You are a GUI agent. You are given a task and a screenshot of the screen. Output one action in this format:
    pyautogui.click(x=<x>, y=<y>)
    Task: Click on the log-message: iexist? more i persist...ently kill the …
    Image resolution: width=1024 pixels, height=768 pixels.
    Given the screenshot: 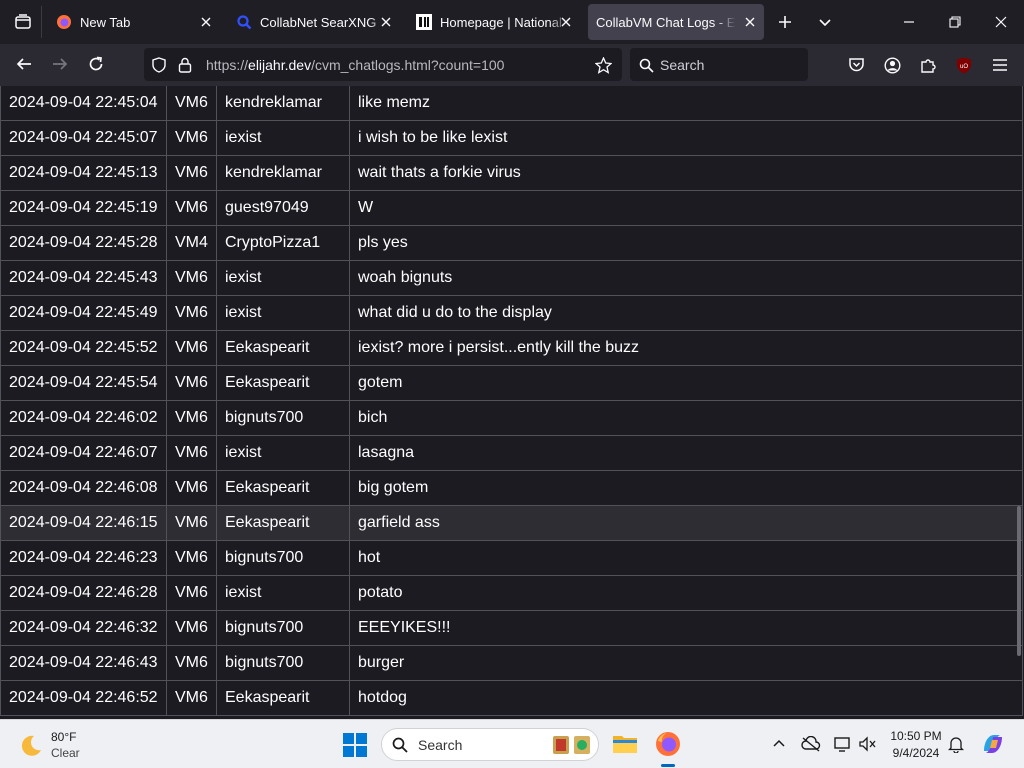 What is the action you would take?
    pyautogui.click(x=686, y=347)
    